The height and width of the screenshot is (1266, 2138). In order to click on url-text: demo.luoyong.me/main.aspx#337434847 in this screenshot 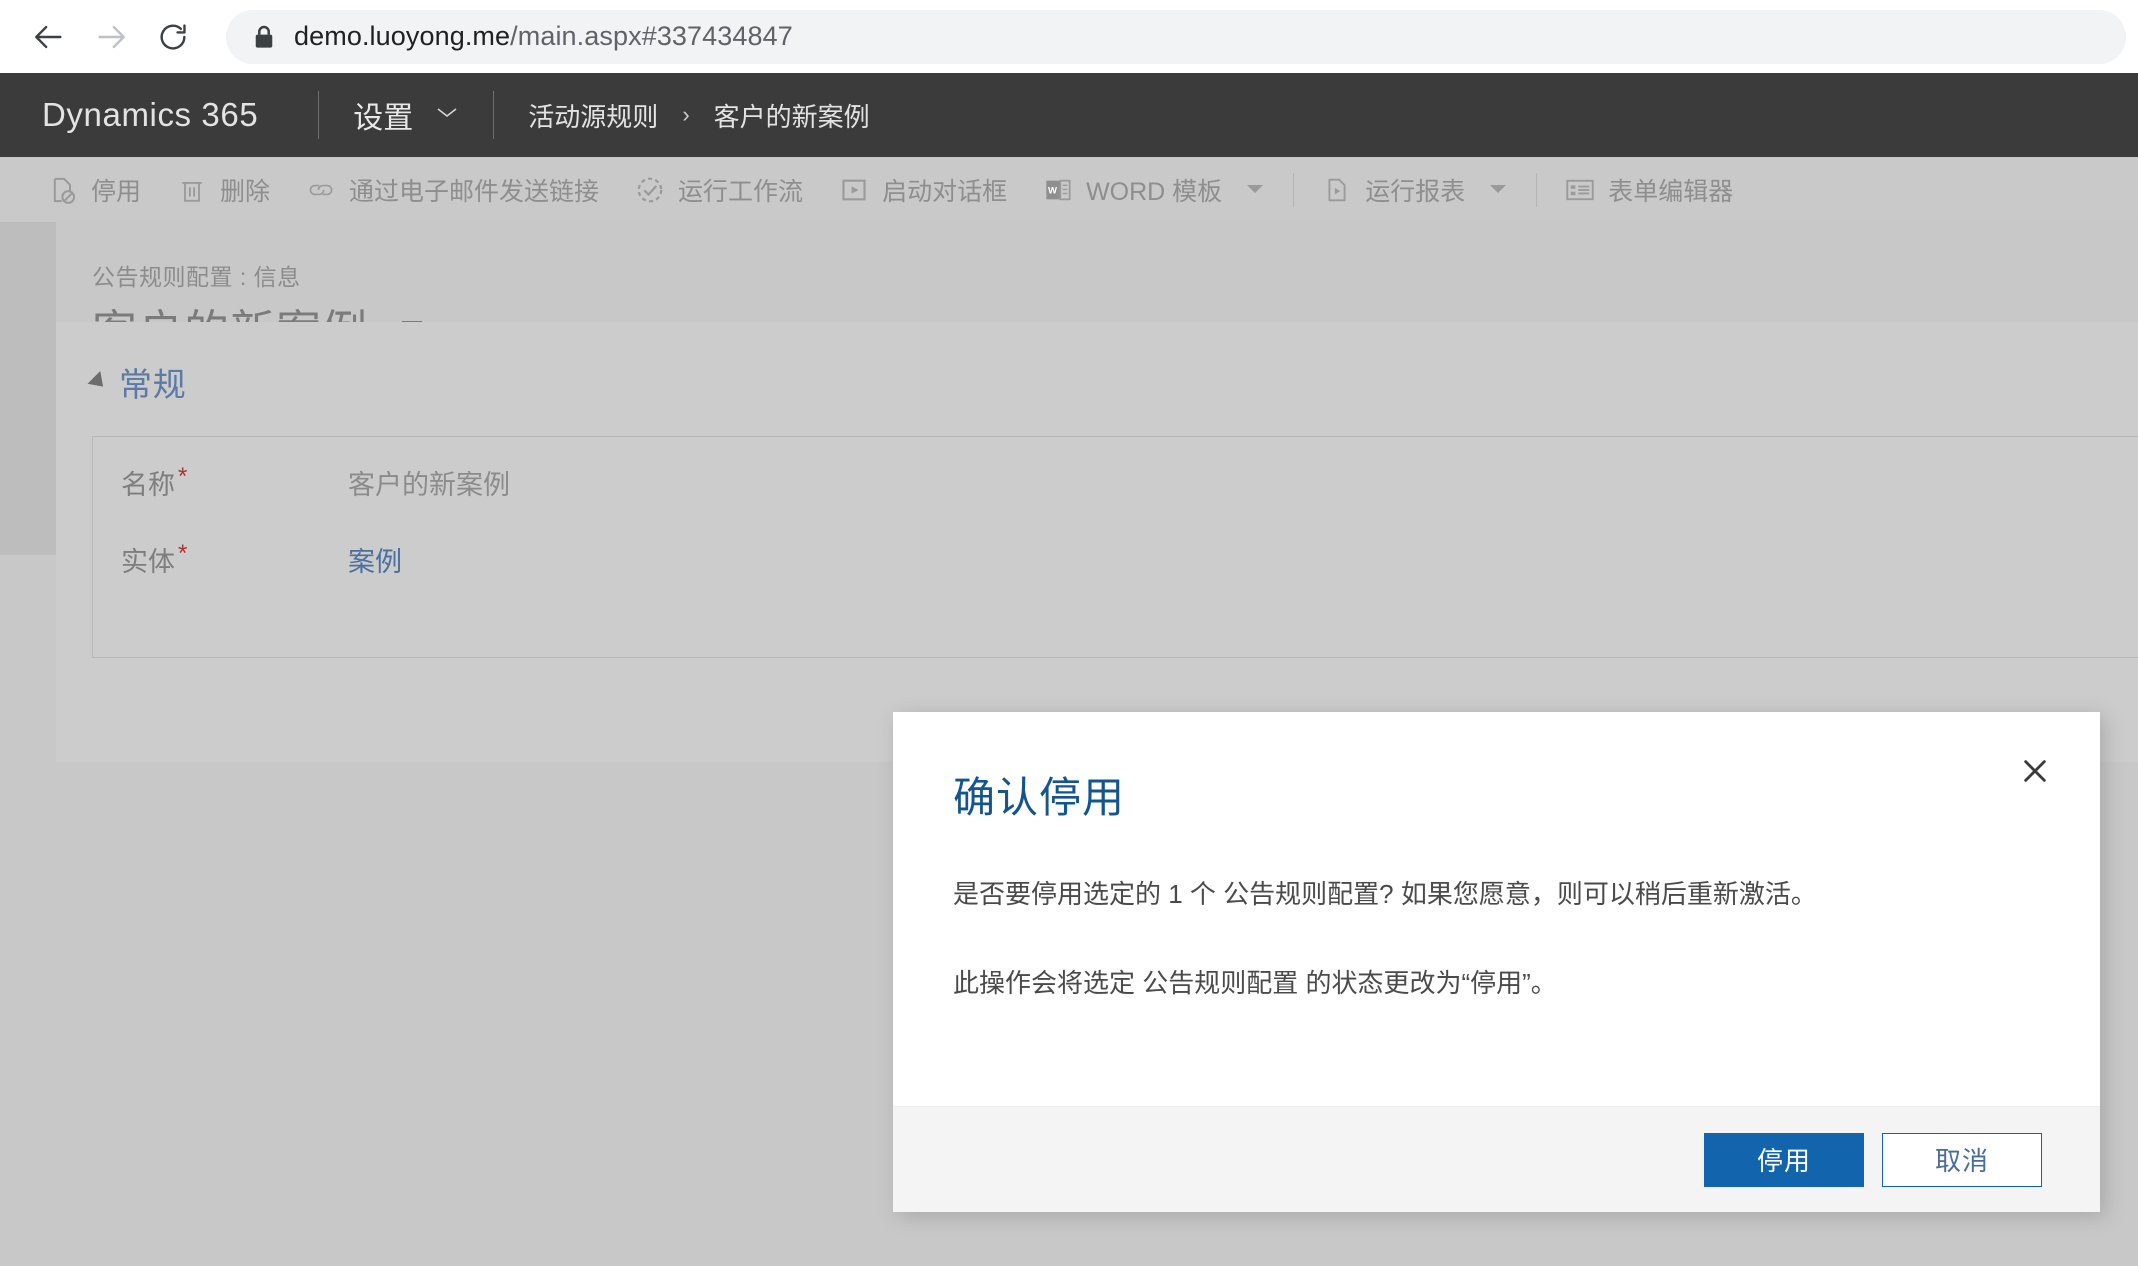, I will do `click(543, 36)`.